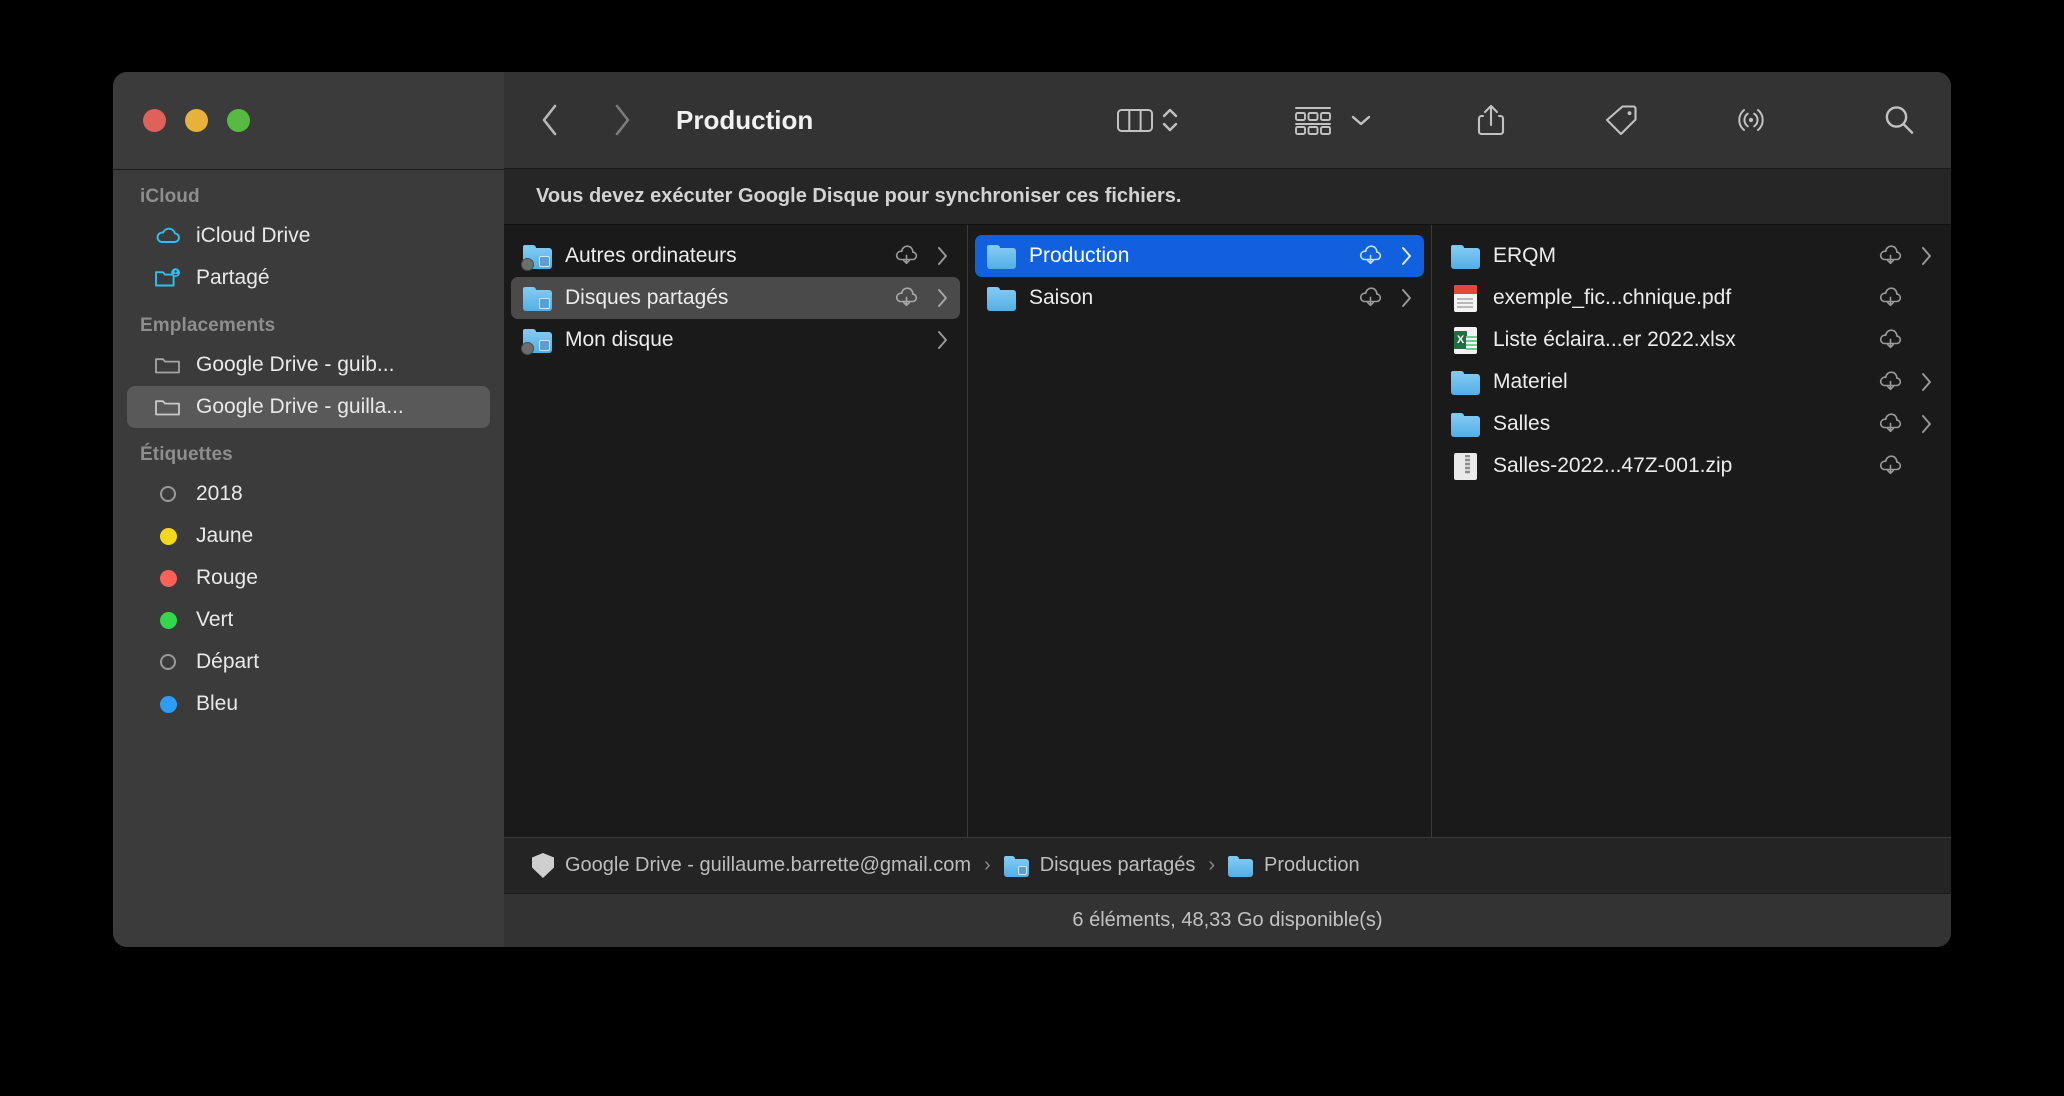  I want to click on sidebar-item-tag-bleu: Bleu, so click(308, 704).